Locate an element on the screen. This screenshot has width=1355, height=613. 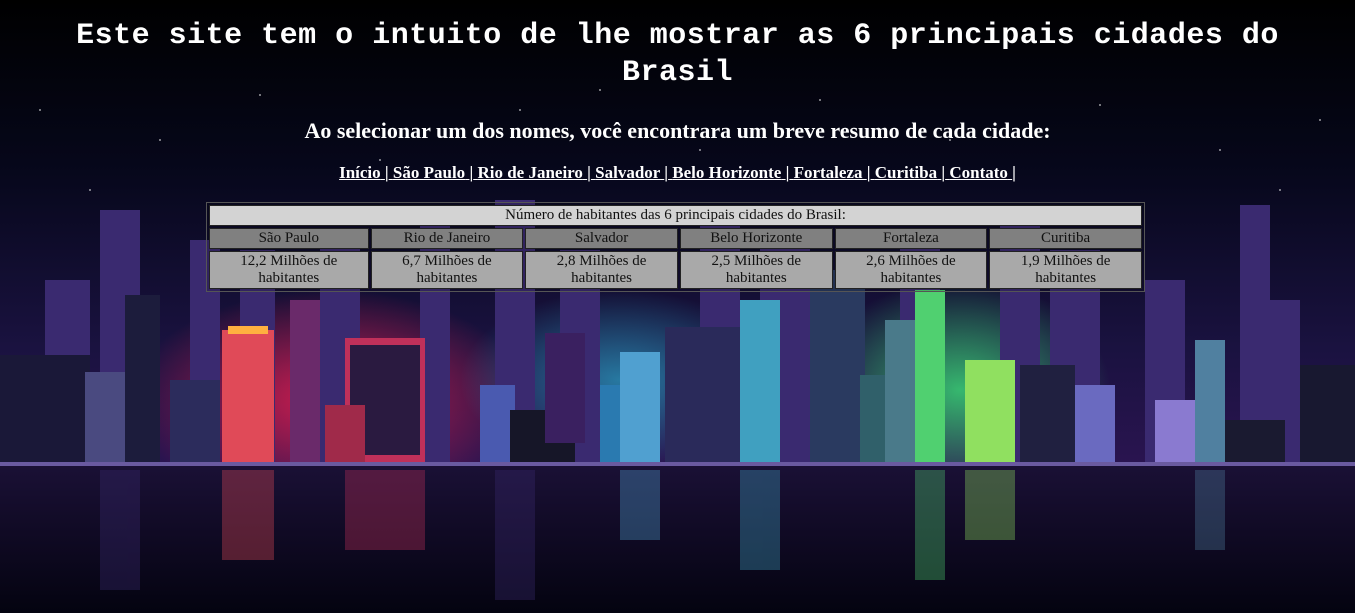
nav-link-curitiba: Curitiba is located at coordinates (906, 172).